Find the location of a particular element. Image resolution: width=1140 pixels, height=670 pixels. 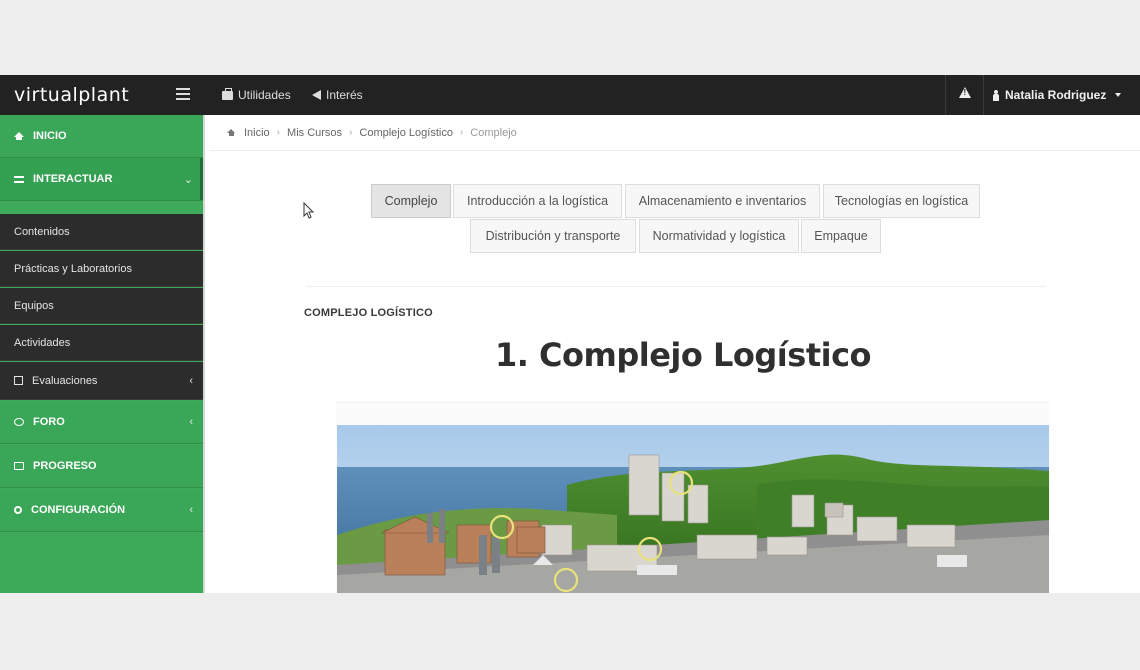

warning-icon is located at coordinates (965, 92).